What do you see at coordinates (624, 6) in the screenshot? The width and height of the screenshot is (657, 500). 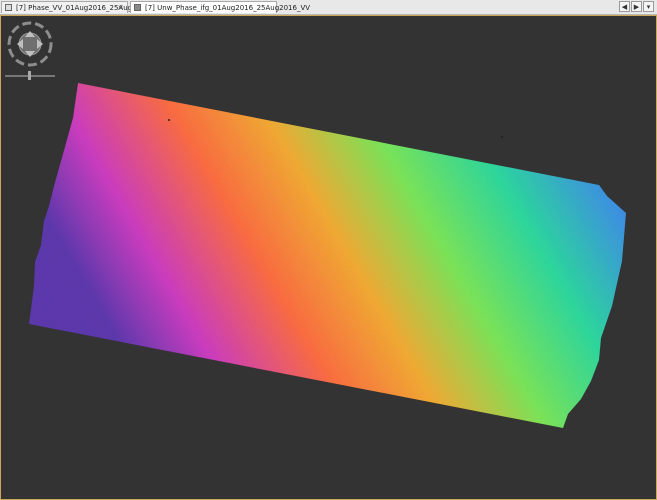 I see `tab-prev-button: ◀` at bounding box center [624, 6].